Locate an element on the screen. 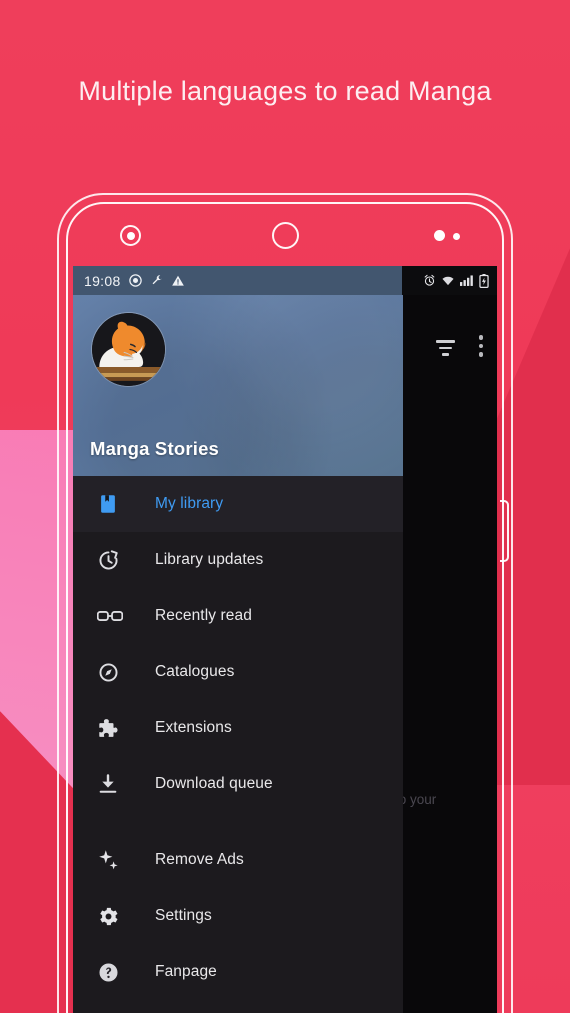 This screenshot has width=570, height=1013. sidebar-item-download-queue: Download queue is located at coordinates (238, 784).